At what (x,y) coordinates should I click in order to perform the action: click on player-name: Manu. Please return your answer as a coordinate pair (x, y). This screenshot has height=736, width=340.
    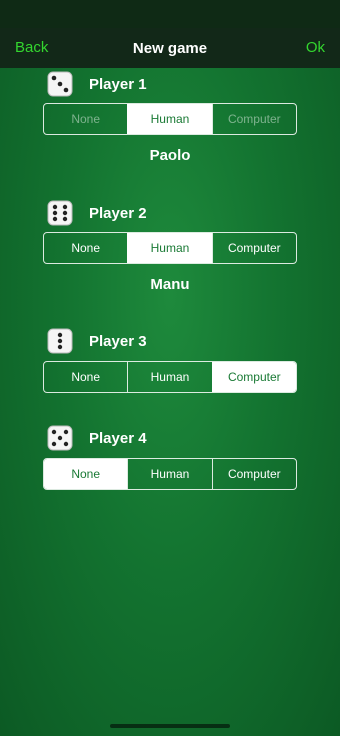
    Looking at the image, I should click on (170, 284).